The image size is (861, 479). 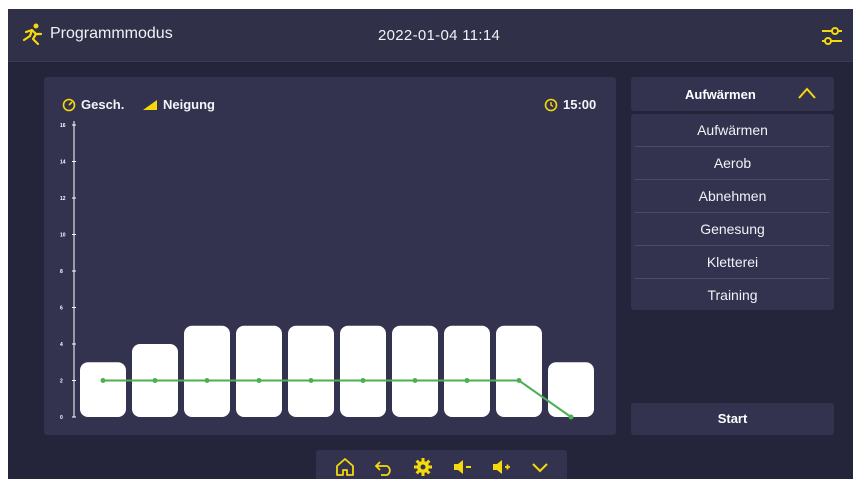 What do you see at coordinates (61, 418) in the screenshot?
I see `y-tick-label: 0` at bounding box center [61, 418].